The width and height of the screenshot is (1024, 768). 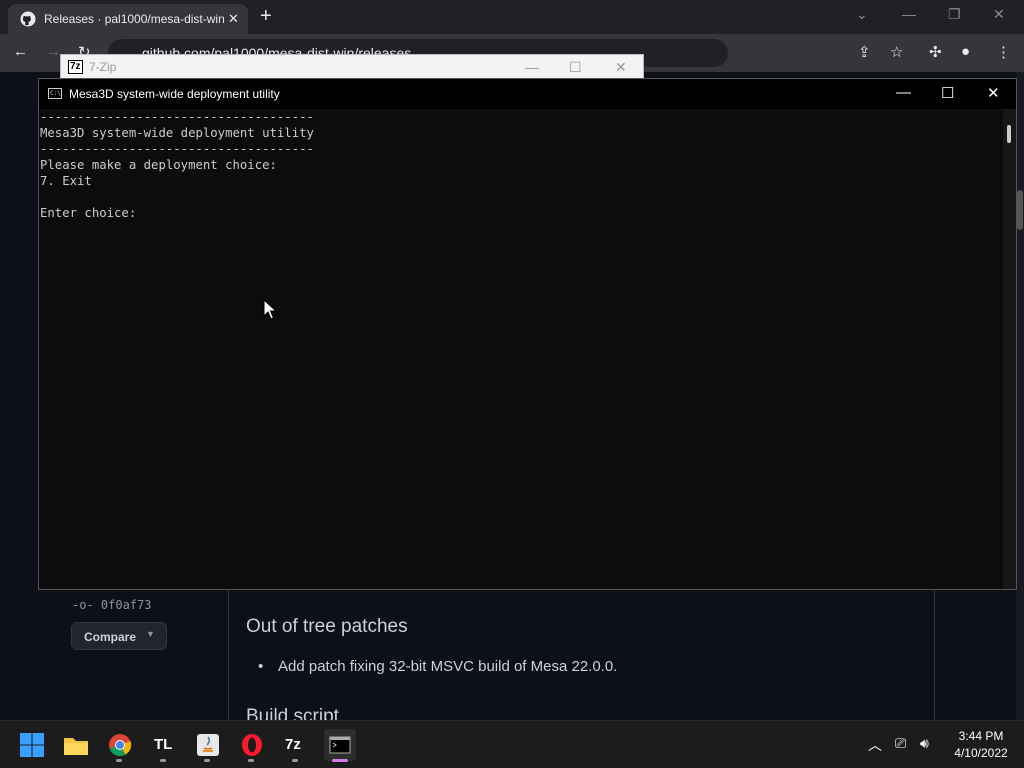 I want to click on page-scrollbar, so click(x=1020, y=396).